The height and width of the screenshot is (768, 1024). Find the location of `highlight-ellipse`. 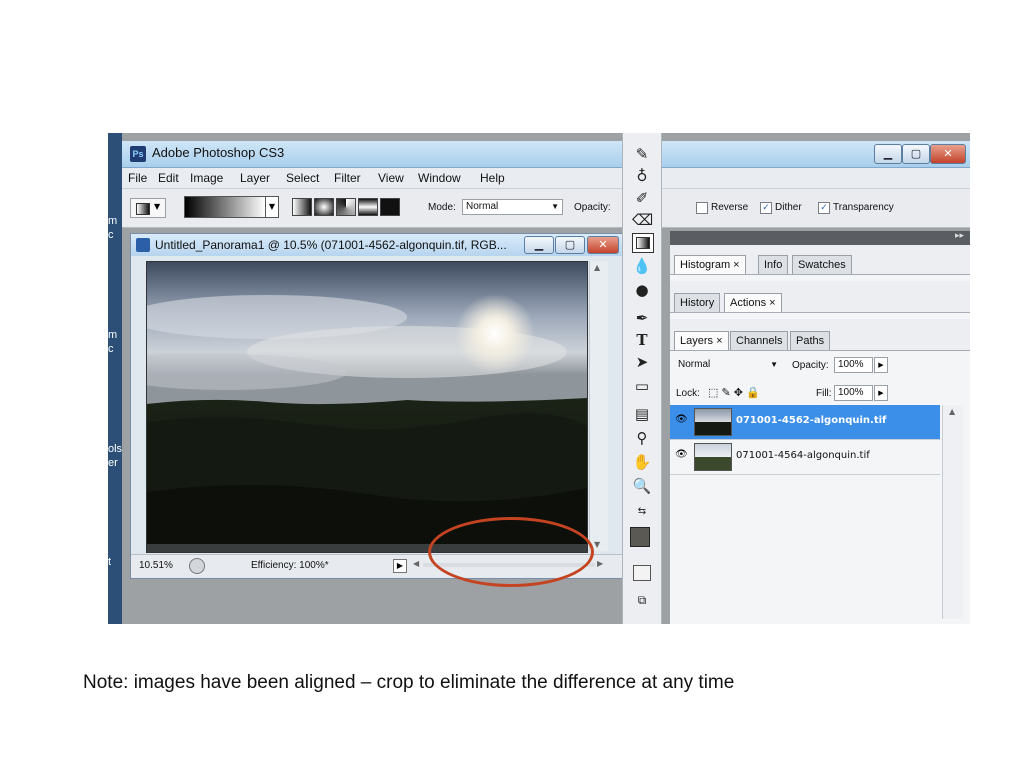

highlight-ellipse is located at coordinates (511, 552).